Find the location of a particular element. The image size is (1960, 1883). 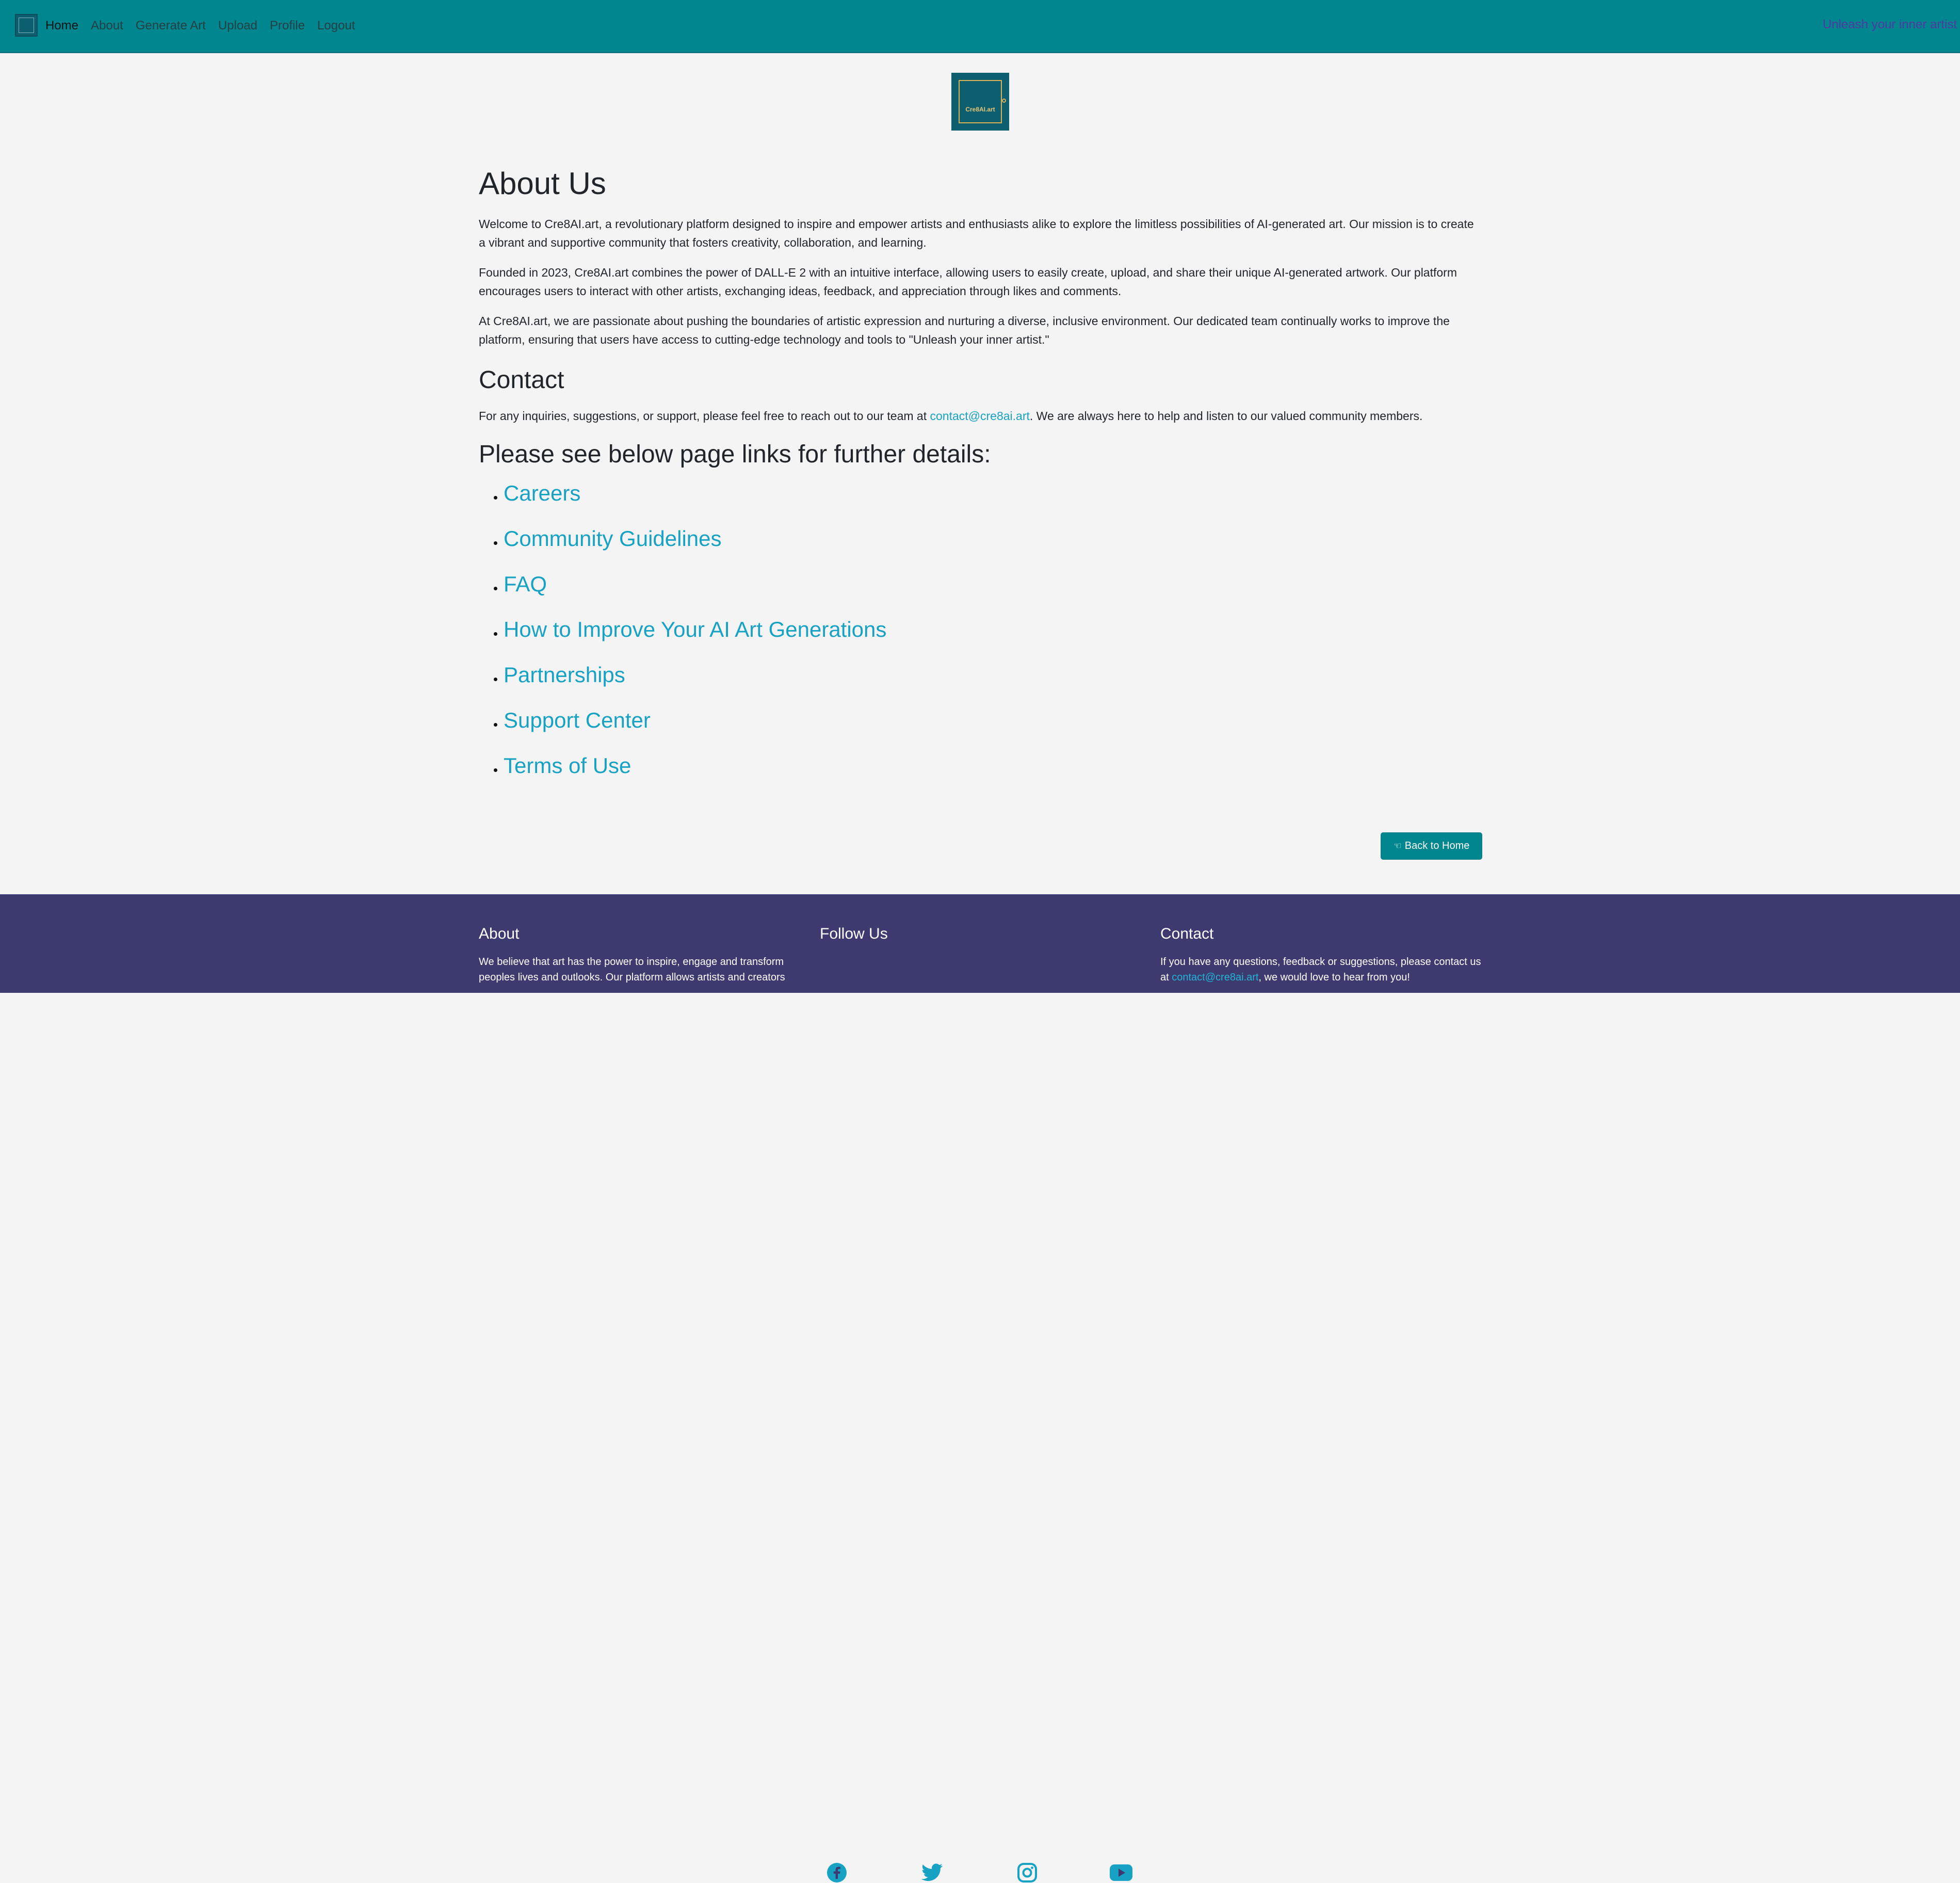

footer-follow-title: Follow Us is located at coordinates (854, 934).